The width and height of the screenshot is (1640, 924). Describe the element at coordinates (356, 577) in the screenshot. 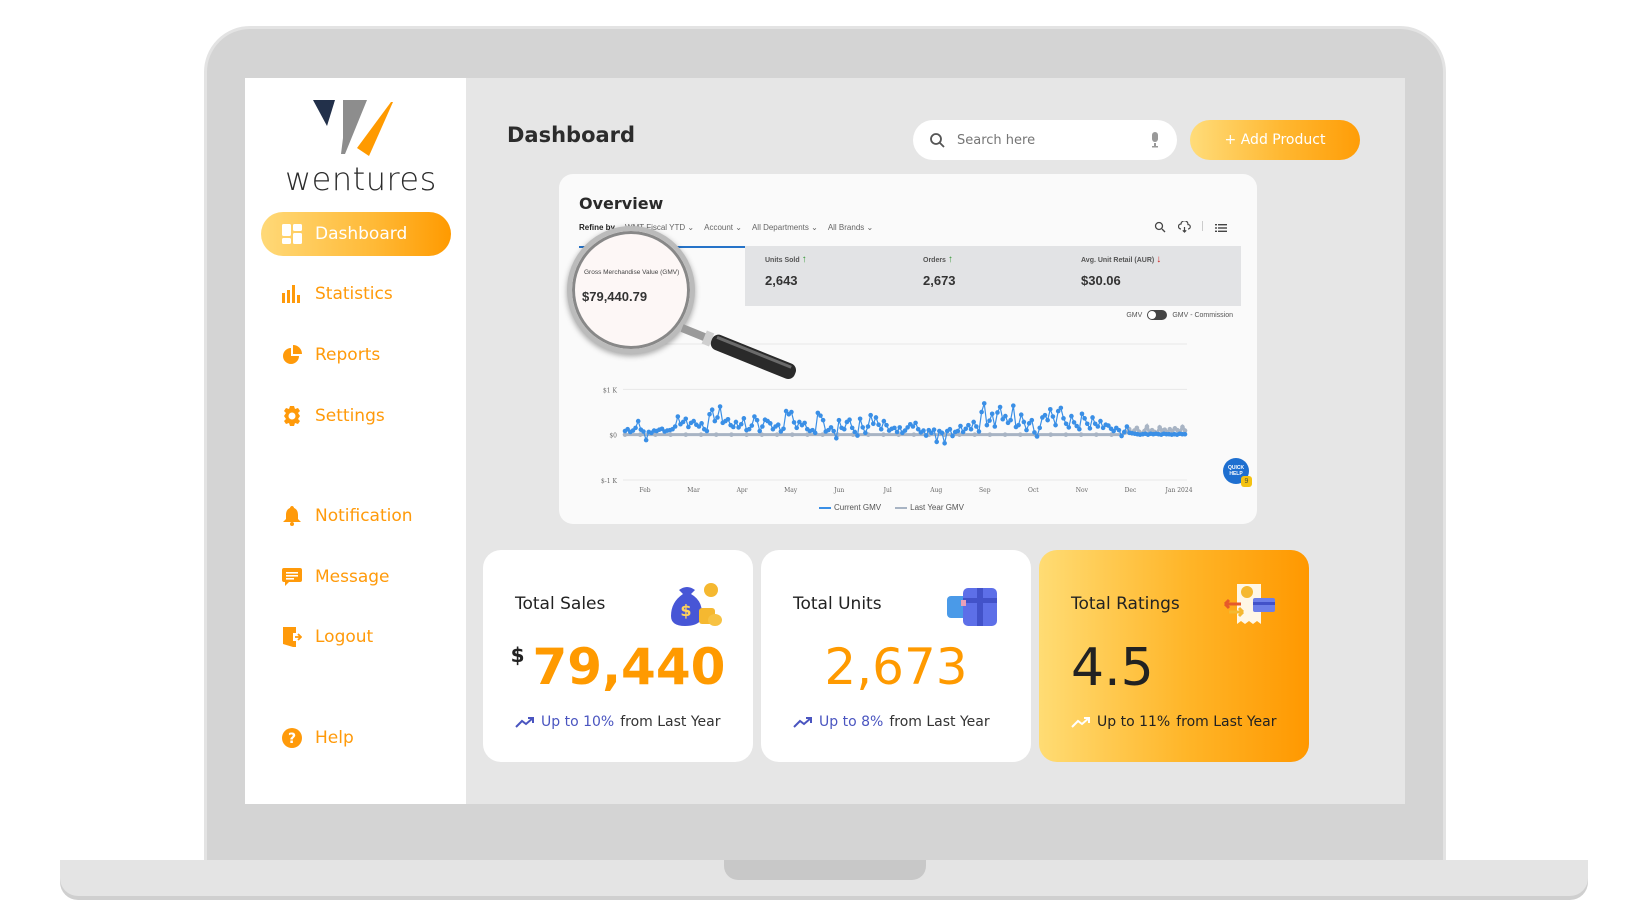

I see `sidebar-item-message: Message` at that location.